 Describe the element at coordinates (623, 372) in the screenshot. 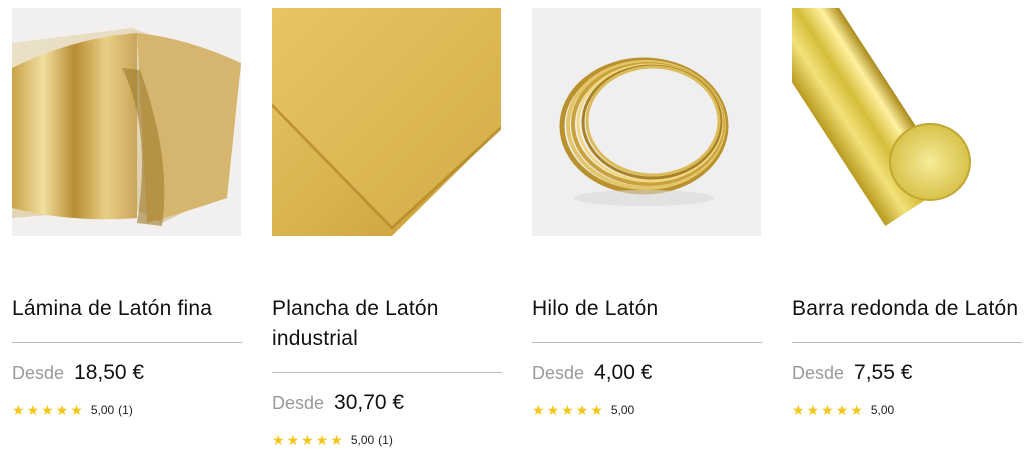

I see `price-amount: 4,00 €` at that location.